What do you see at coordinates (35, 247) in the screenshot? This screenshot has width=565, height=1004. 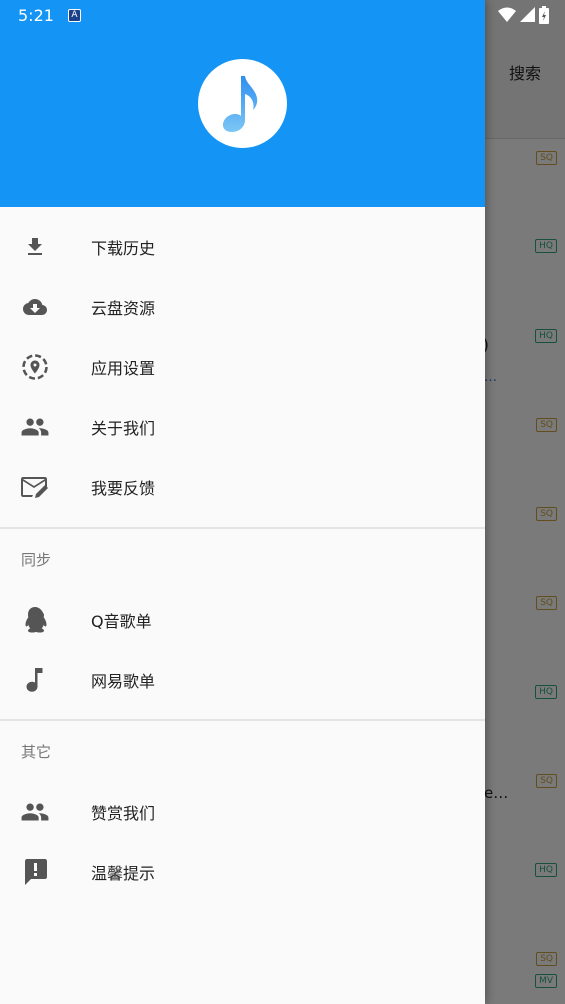 I see `download-icon` at bounding box center [35, 247].